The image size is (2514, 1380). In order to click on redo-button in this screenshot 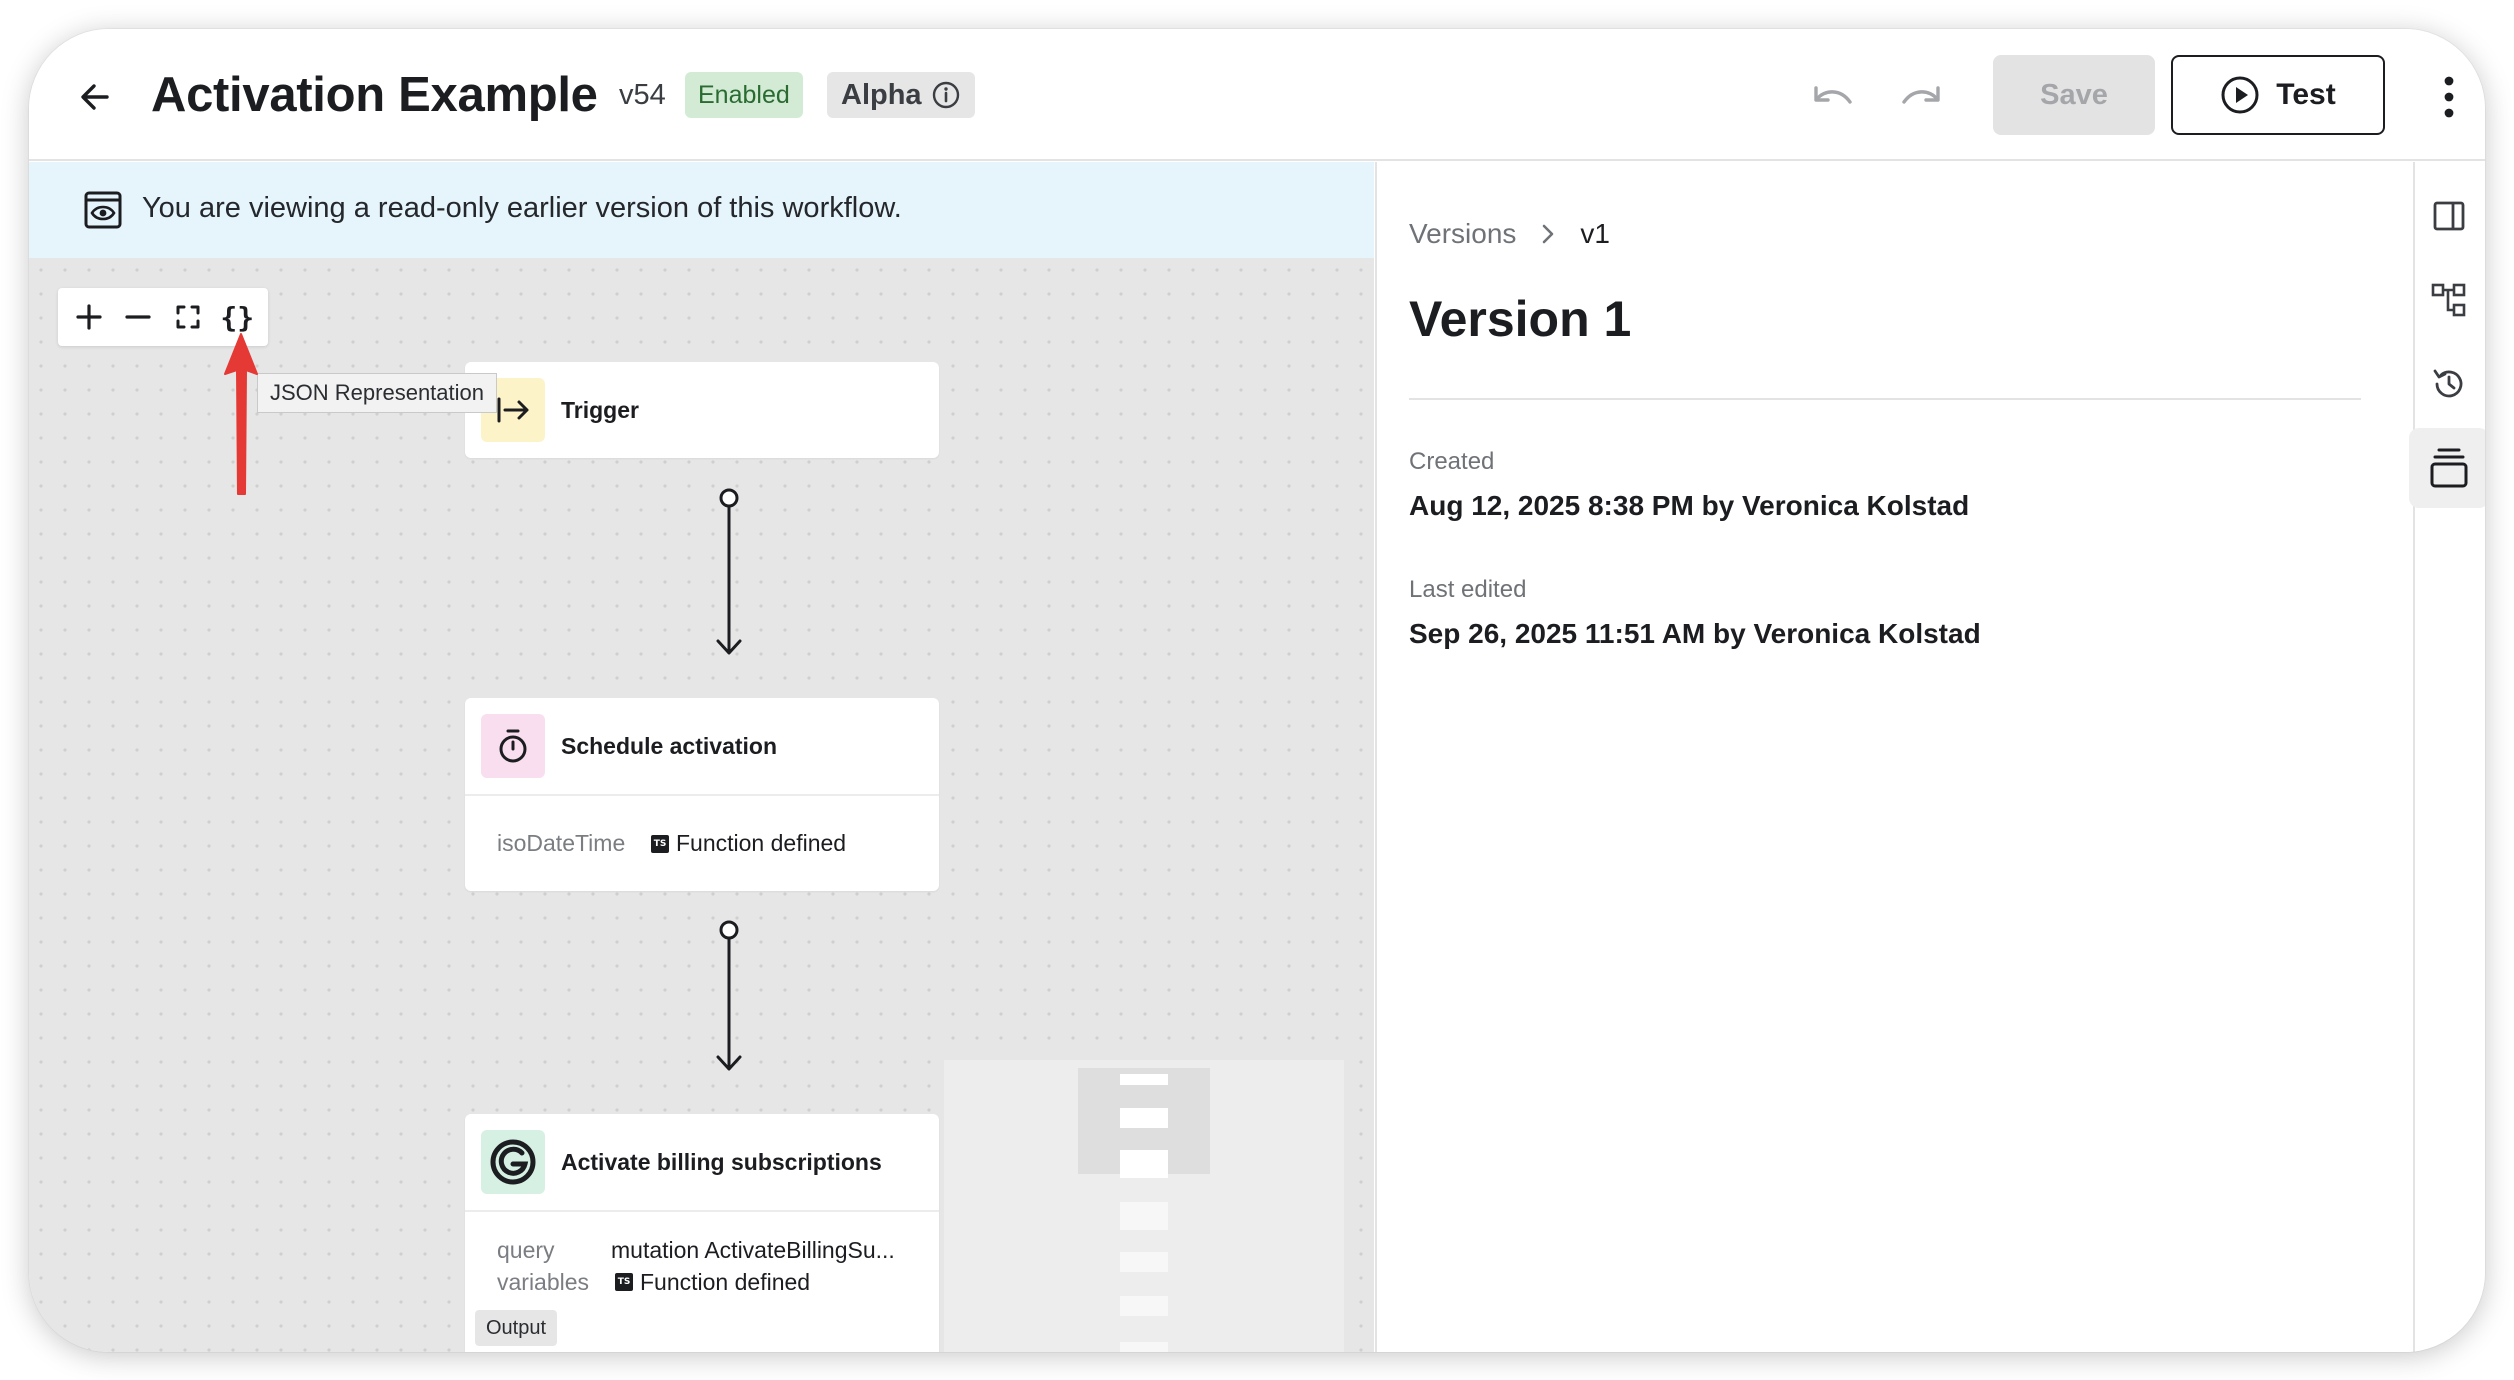, I will do `click(1922, 97)`.